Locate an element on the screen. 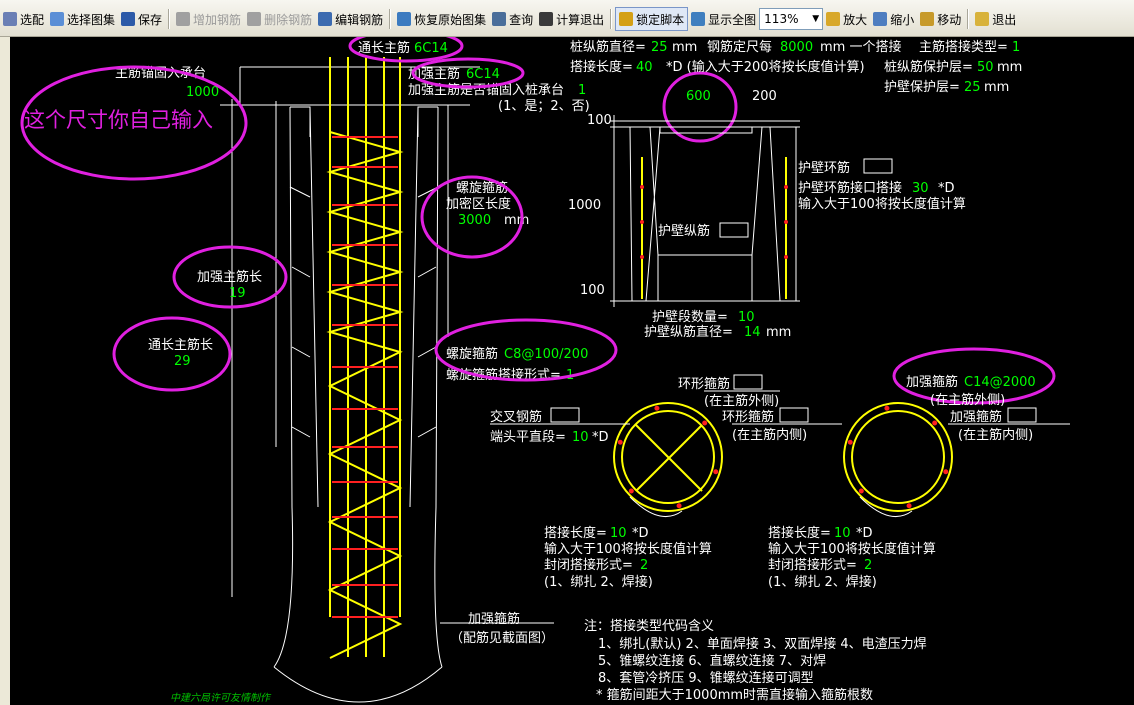 The height and width of the screenshot is (705, 1134). toolbar-button-1: 选择图集 is located at coordinates (82, 19).